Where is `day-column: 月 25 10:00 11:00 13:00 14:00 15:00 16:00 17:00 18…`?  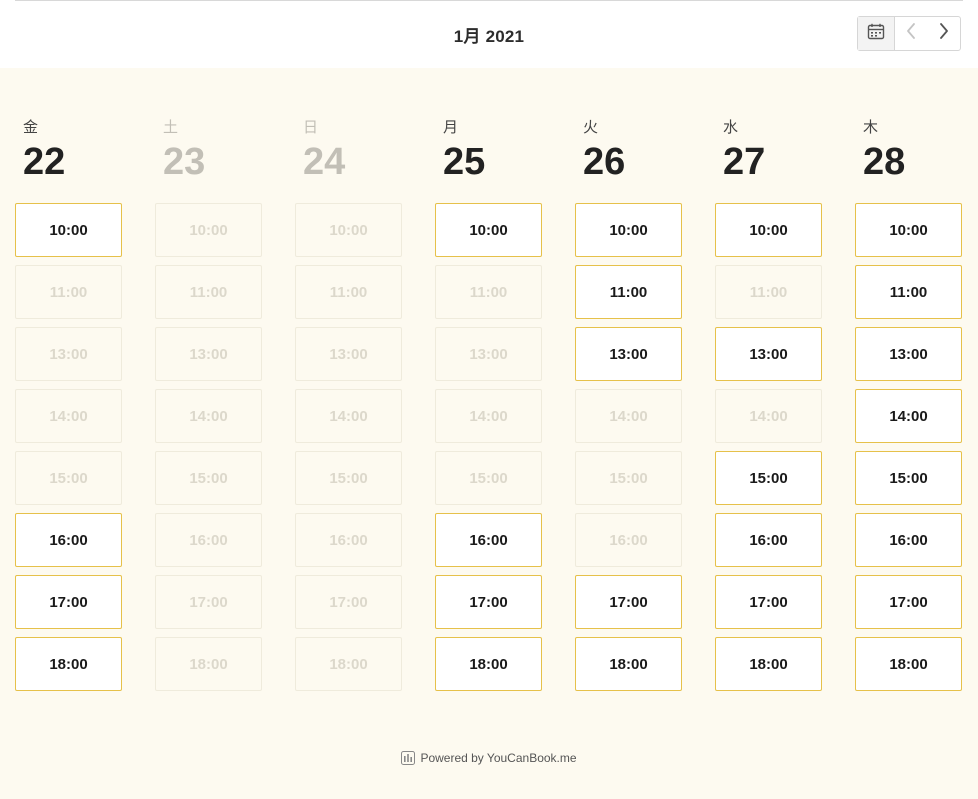 day-column: 月 25 10:00 11:00 13:00 14:00 15:00 16:00 17:00 18… is located at coordinates (488, 408).